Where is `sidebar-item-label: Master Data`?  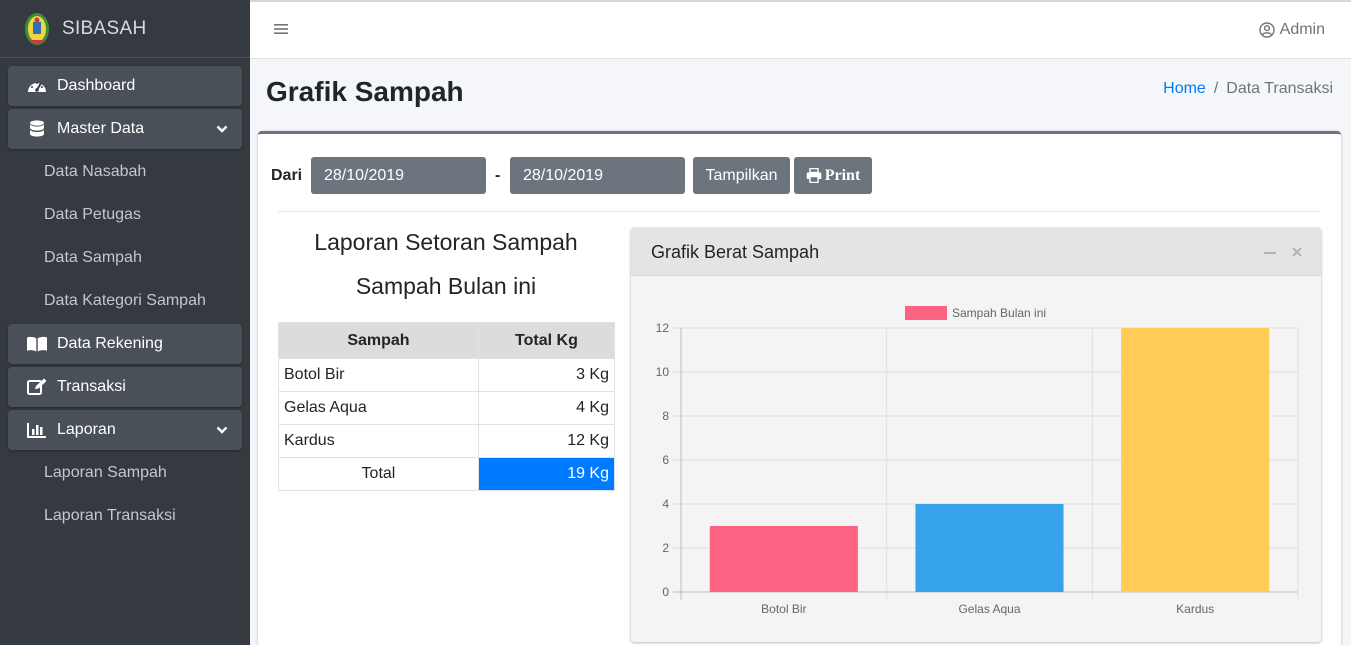
sidebar-item-label: Master Data is located at coordinates (101, 128).